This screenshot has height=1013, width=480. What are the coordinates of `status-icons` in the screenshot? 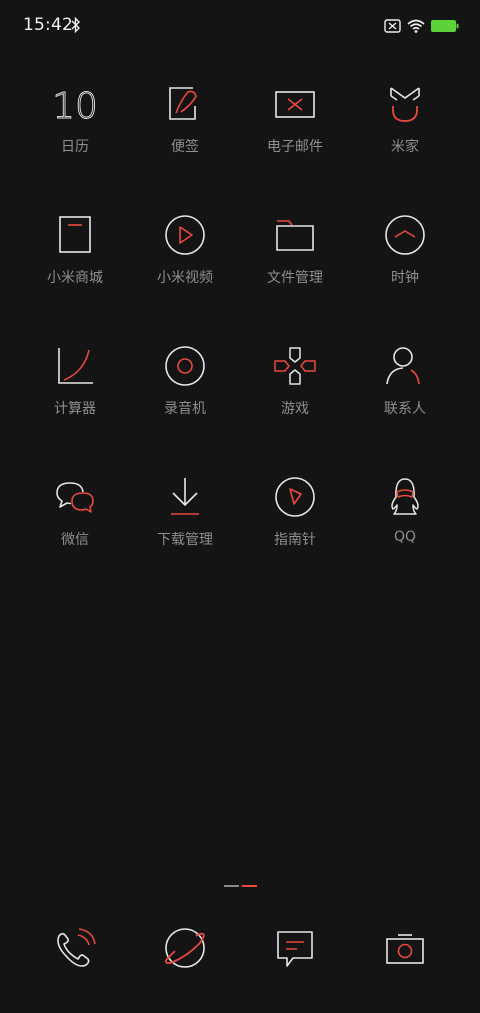 It's located at (422, 26).